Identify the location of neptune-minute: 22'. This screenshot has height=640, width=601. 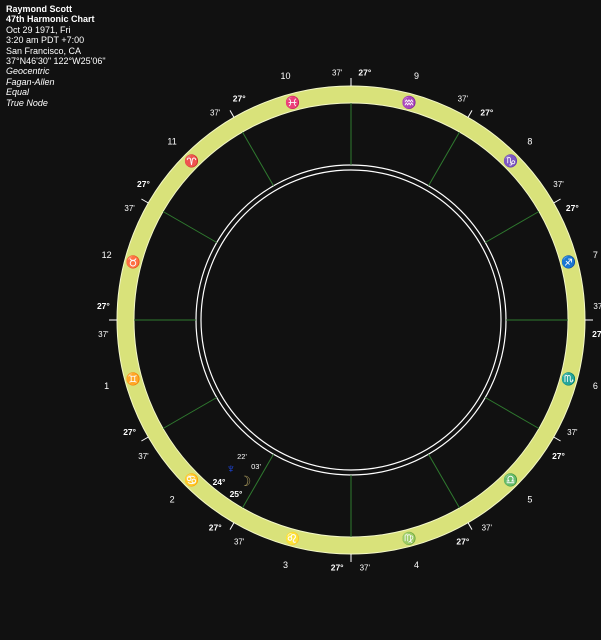
(242, 456).